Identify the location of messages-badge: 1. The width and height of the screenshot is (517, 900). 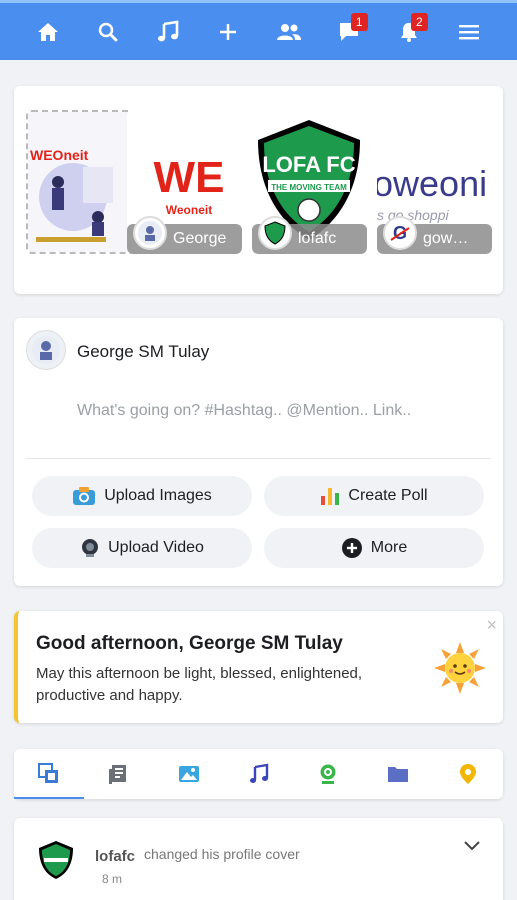
(359, 21).